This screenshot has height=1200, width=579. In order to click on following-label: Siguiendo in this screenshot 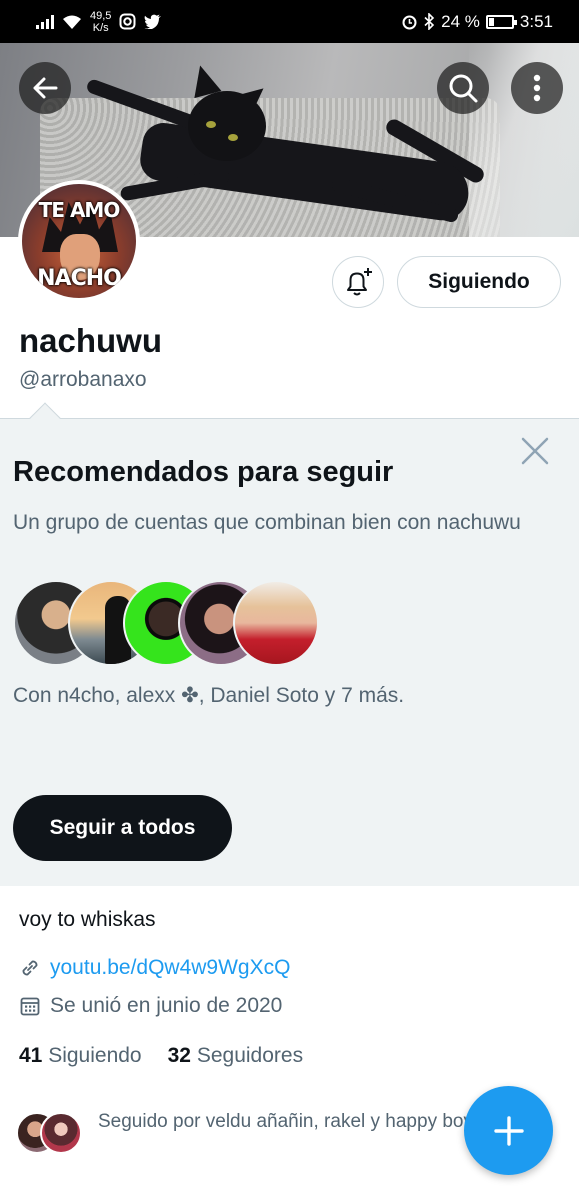, I will do `click(95, 1055)`.